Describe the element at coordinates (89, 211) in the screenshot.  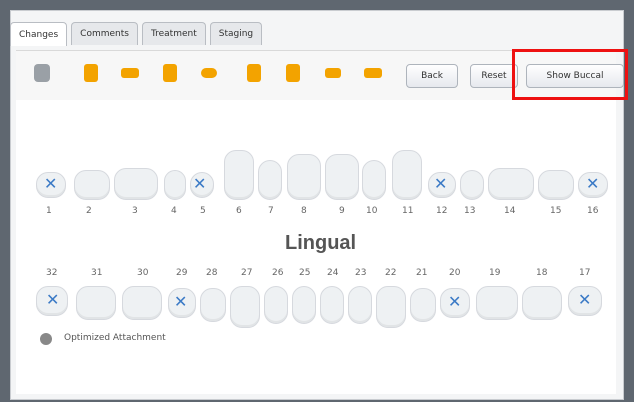
I see `tooth-number: 2` at that location.